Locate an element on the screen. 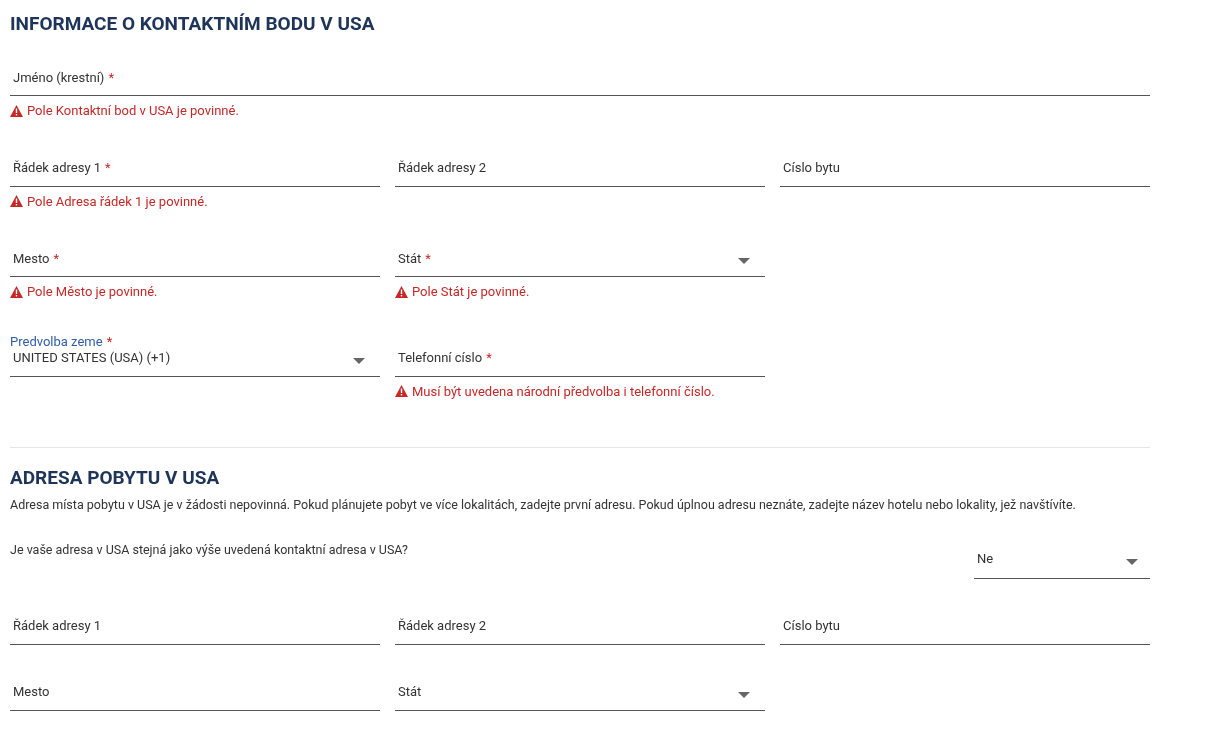 The width and height of the screenshot is (1220, 735). field-label: Mesto * is located at coordinates (36, 258).